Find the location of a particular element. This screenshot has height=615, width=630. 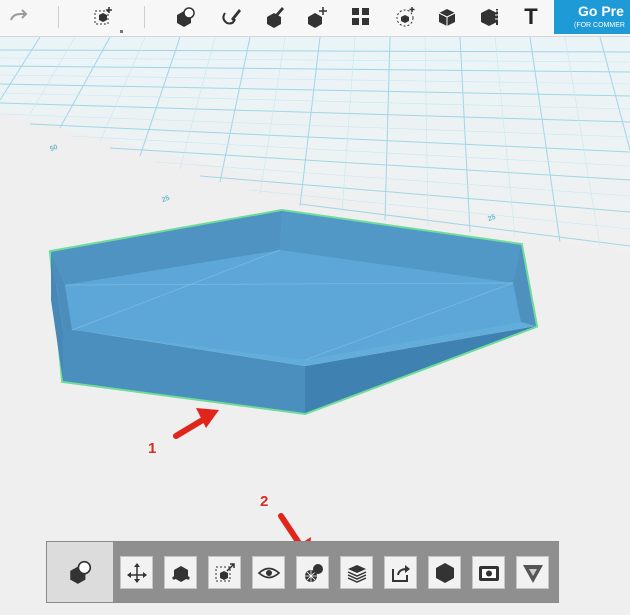

material-icon is located at coordinates (313, 572).